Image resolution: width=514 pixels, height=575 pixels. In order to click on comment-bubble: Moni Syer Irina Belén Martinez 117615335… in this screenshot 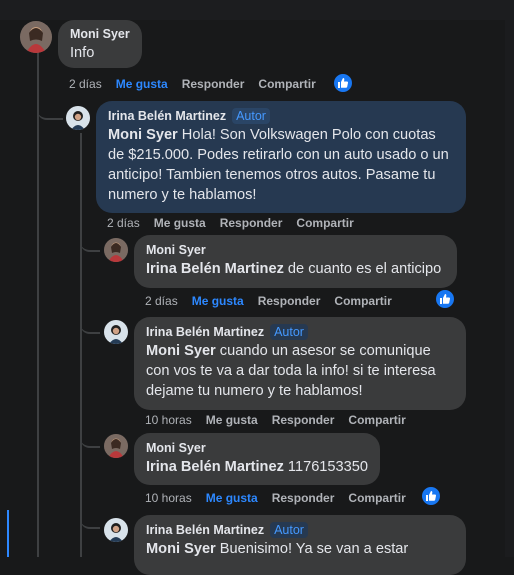, I will do `click(257, 459)`.